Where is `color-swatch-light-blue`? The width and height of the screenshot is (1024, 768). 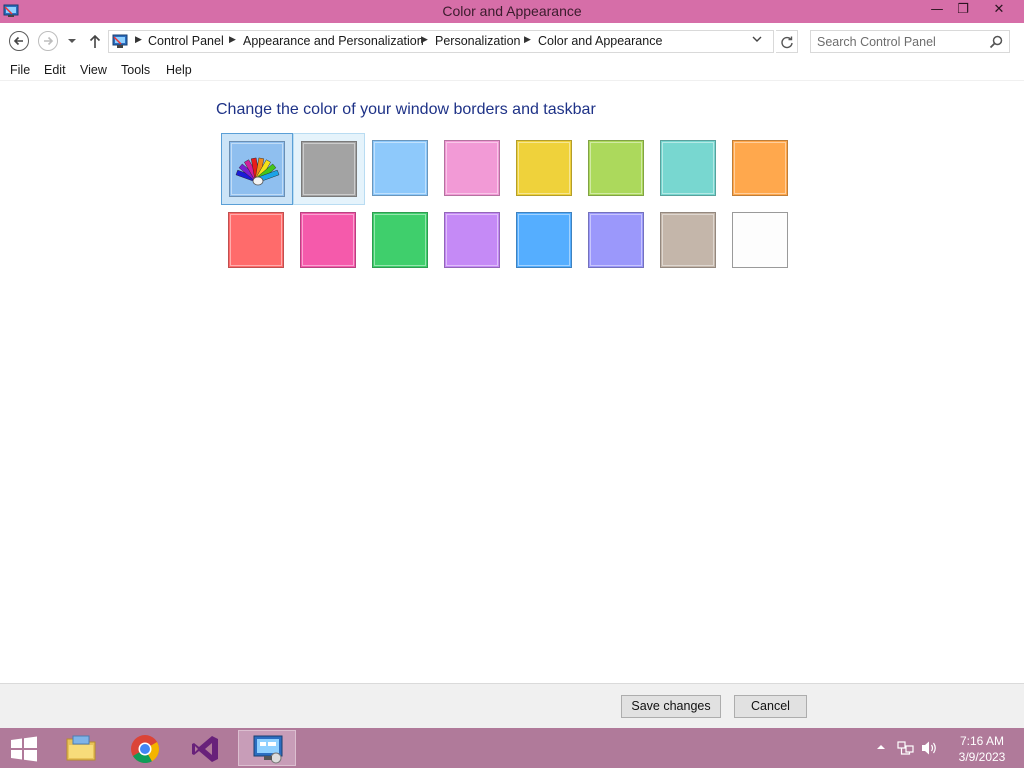 color-swatch-light-blue is located at coordinates (401, 169).